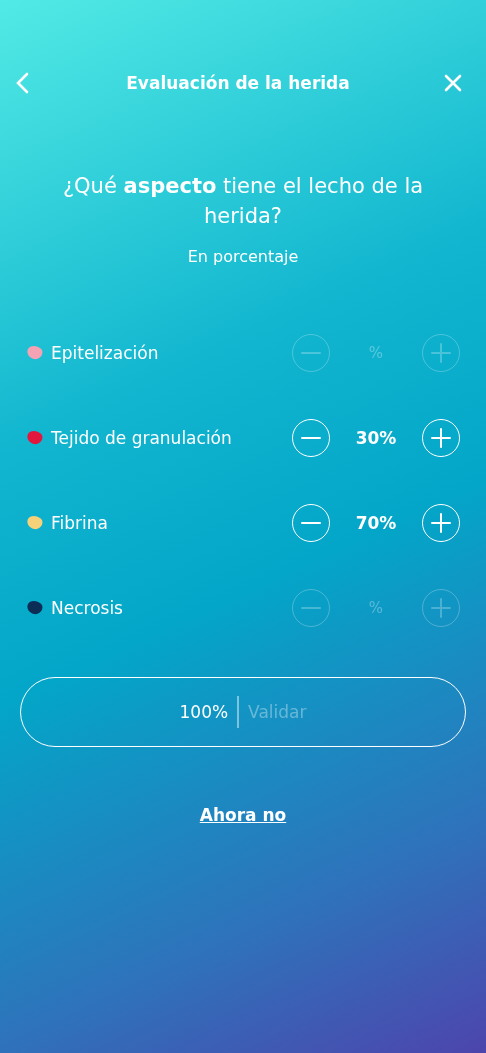 This screenshot has width=486, height=1053. I want to click on percentage-value: 30%, so click(376, 438).